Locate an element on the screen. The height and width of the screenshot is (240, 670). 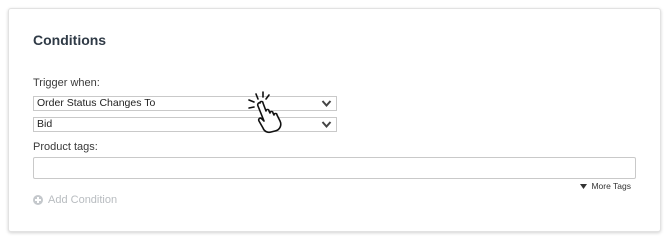
product-tags-input is located at coordinates (334, 168).